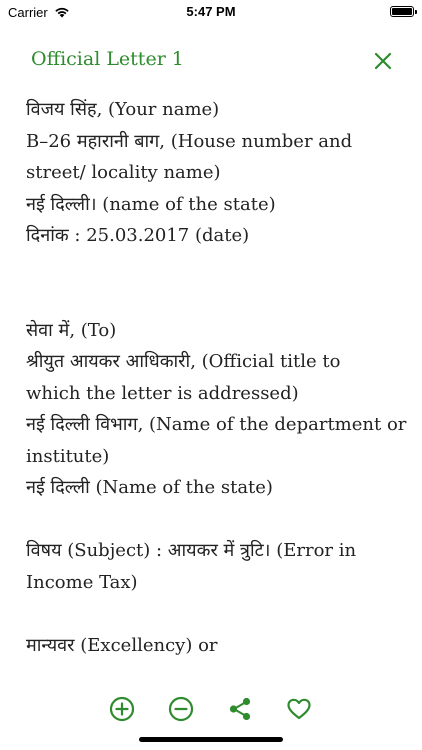 The height and width of the screenshot is (750, 422). I want to click on share-icon, so click(240, 709).